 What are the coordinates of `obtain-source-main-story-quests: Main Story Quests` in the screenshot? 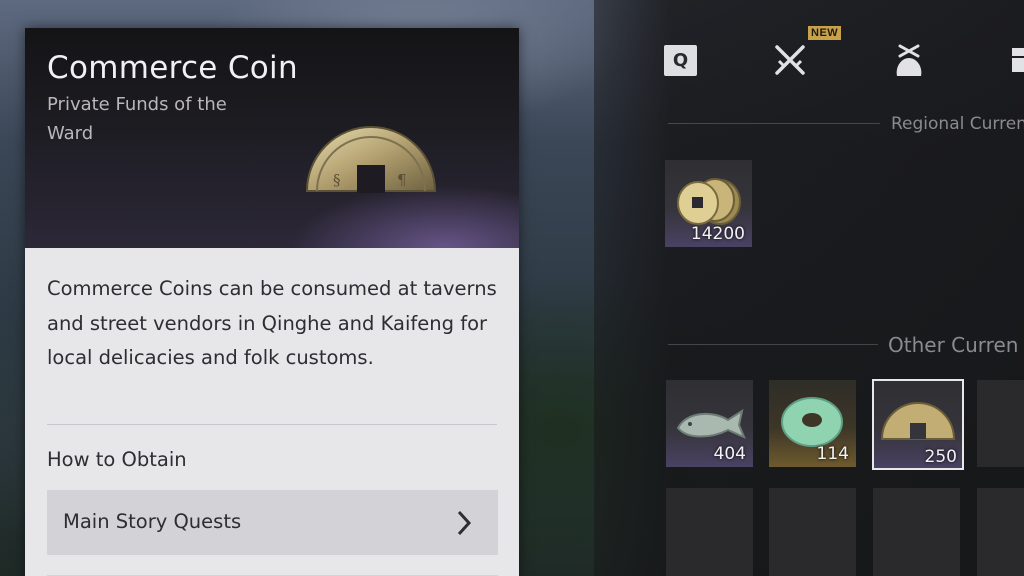 It's located at (272, 522).